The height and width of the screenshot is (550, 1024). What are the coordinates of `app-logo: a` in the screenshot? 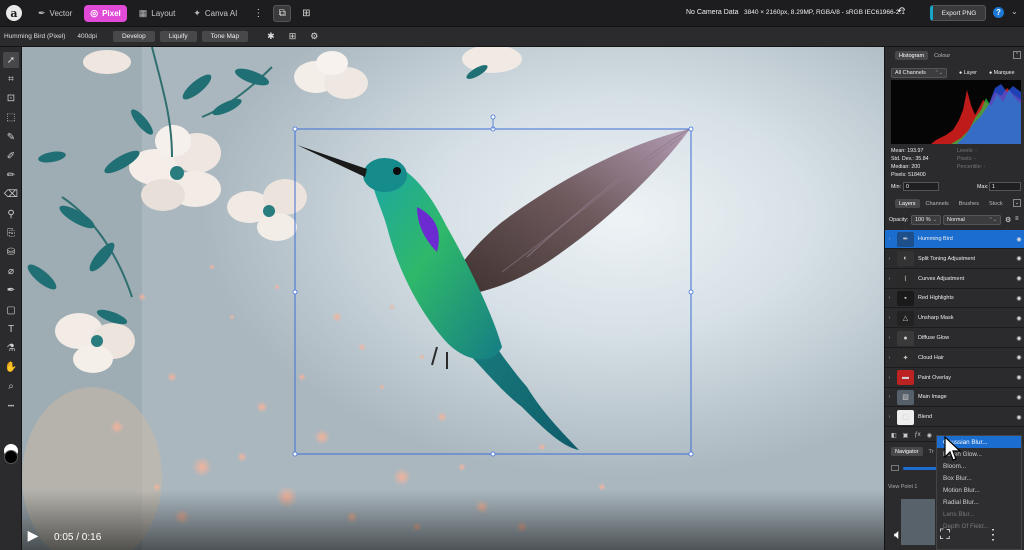 It's located at (14, 13).